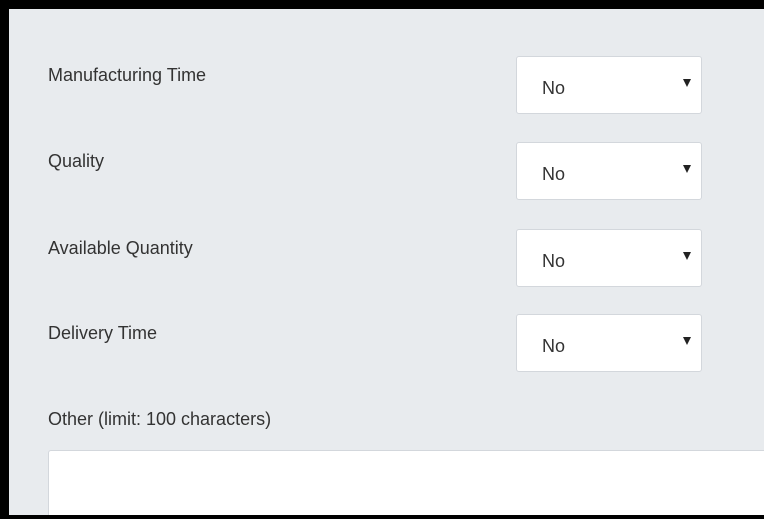  What do you see at coordinates (554, 174) in the screenshot?
I see `quality-value: No` at bounding box center [554, 174].